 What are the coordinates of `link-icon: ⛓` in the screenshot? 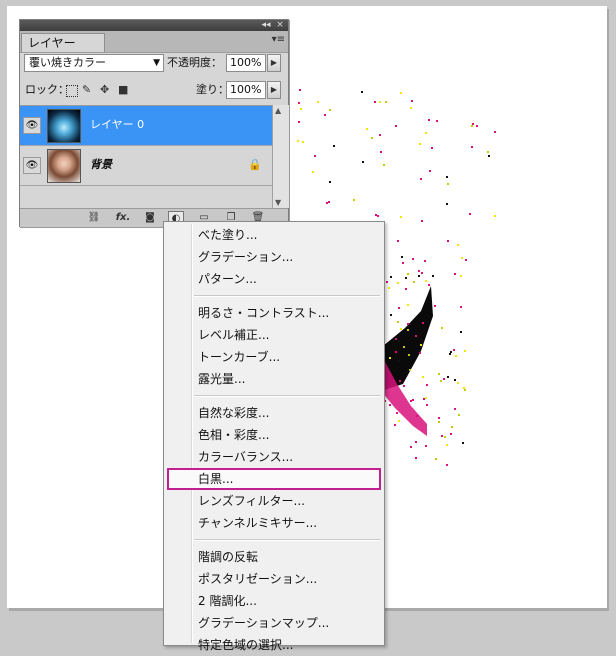 It's located at (94, 218).